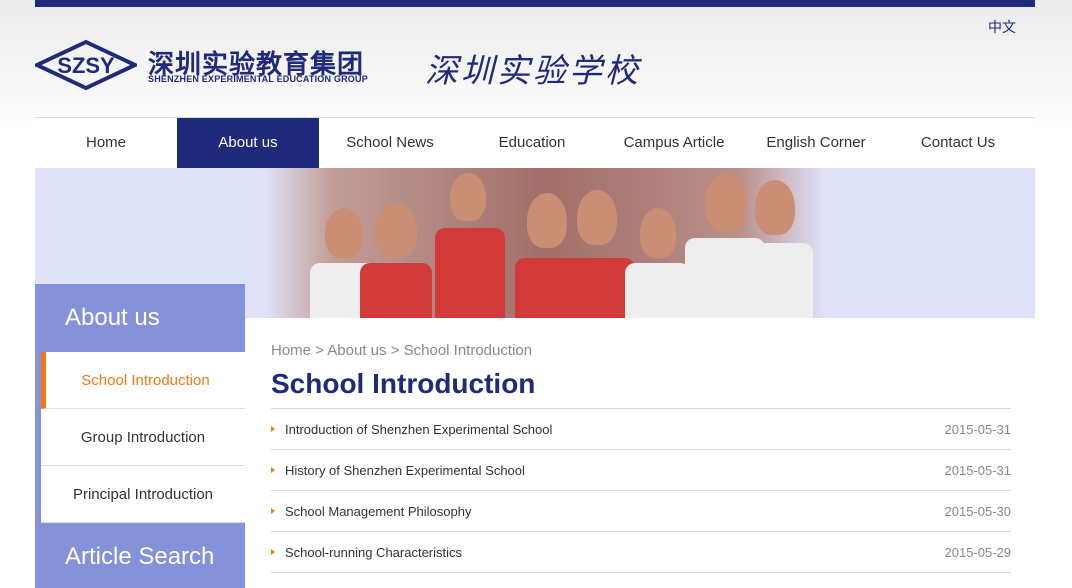 The height and width of the screenshot is (588, 1072). Describe the element at coordinates (816, 143) in the screenshot. I see `nav-item-english-corner: English Corner` at that location.